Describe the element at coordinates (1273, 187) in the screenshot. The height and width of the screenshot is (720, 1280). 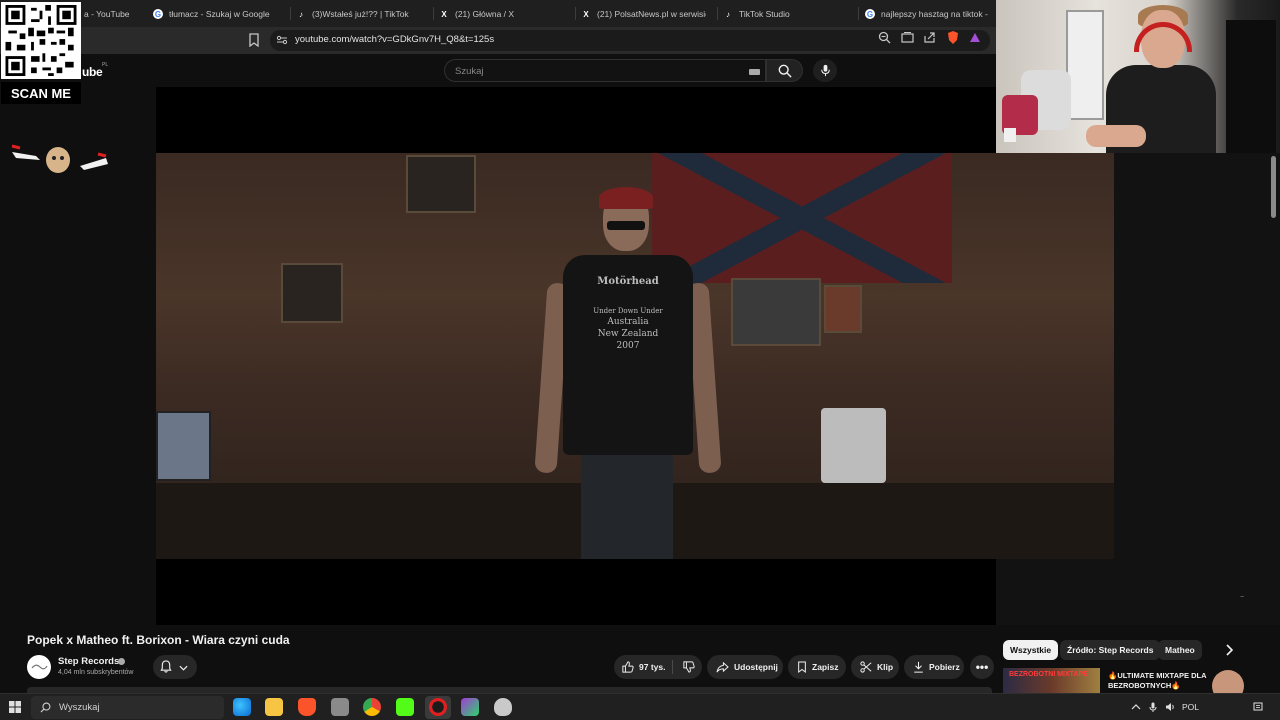
I see `scrollbar` at that location.